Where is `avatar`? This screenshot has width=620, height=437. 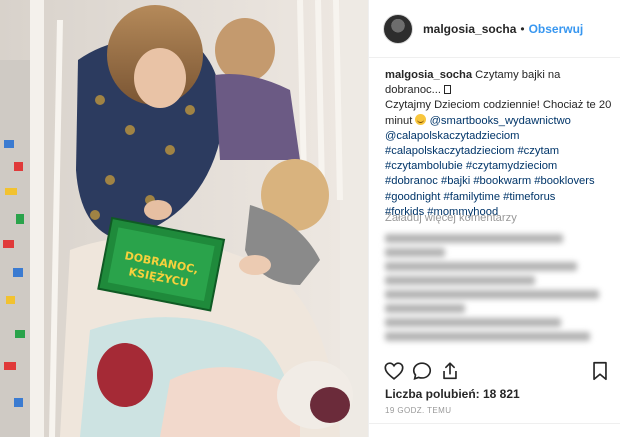
avatar is located at coordinates (398, 28).